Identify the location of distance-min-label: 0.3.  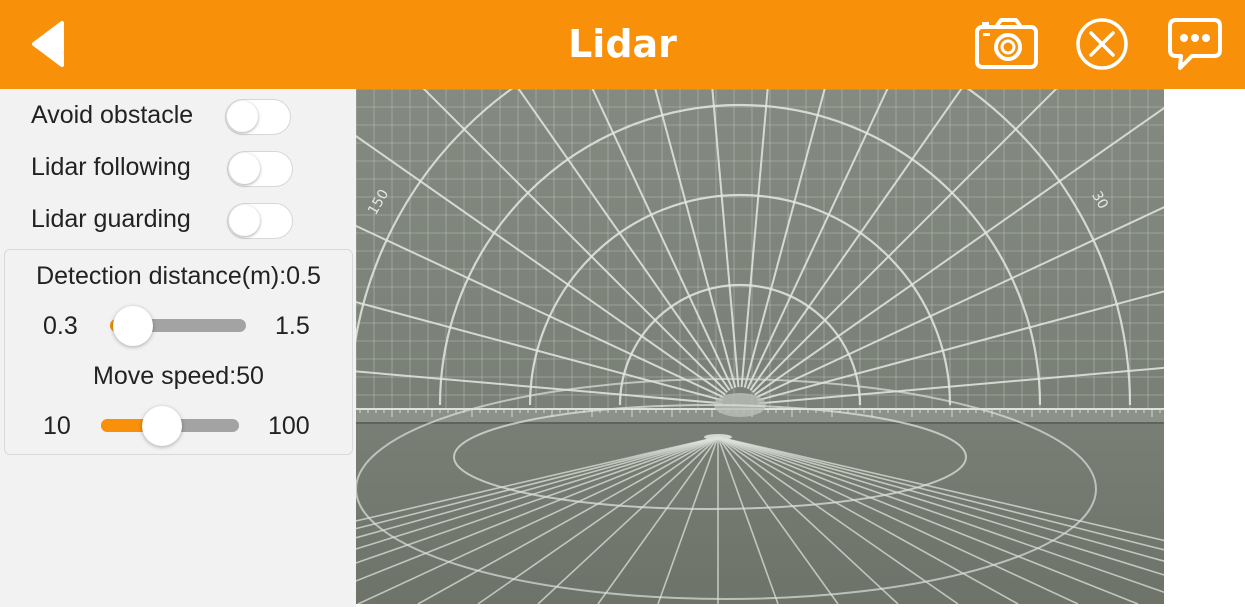
(60, 326).